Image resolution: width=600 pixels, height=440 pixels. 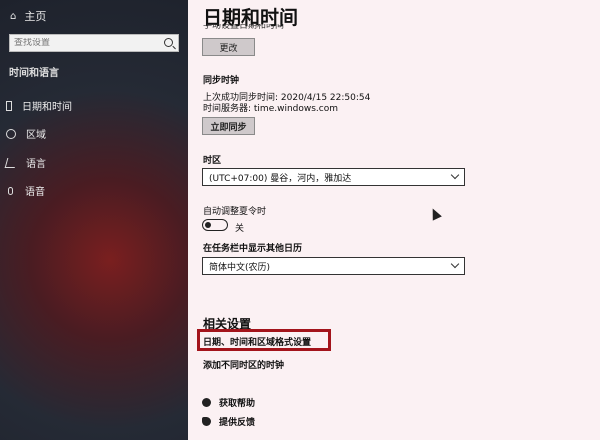 What do you see at coordinates (228, 126) in the screenshot?
I see `sync-now-button: 立即同步` at bounding box center [228, 126].